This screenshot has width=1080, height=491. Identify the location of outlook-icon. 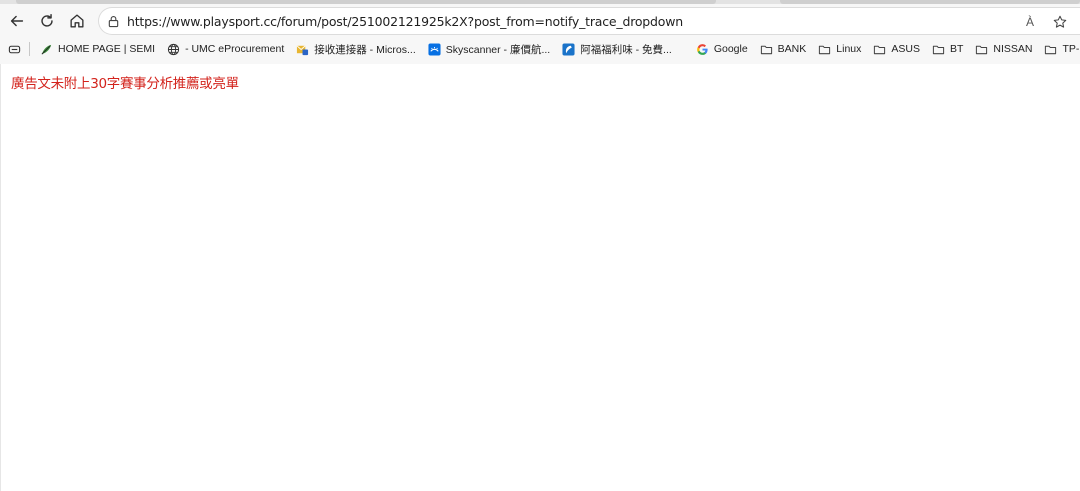
(302, 49).